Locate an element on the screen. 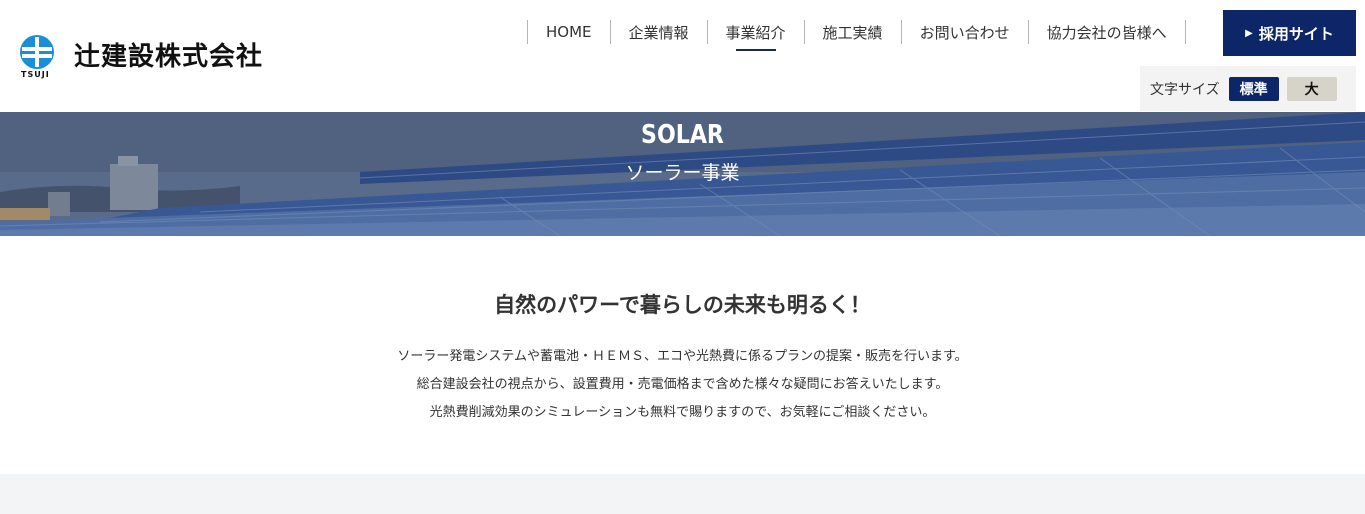  section-heading: 自然のパワーで暮らしの未来も明るく！ is located at coordinates (682, 305).